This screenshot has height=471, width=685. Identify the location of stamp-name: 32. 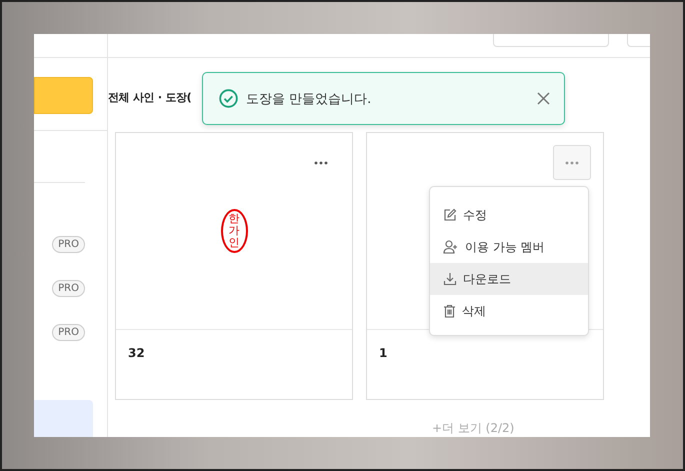
(136, 353).